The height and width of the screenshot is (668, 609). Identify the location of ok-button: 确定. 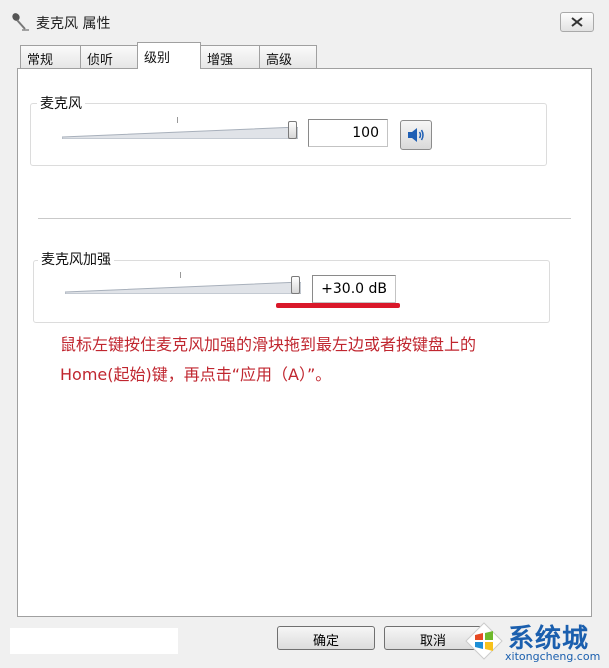
(326, 638).